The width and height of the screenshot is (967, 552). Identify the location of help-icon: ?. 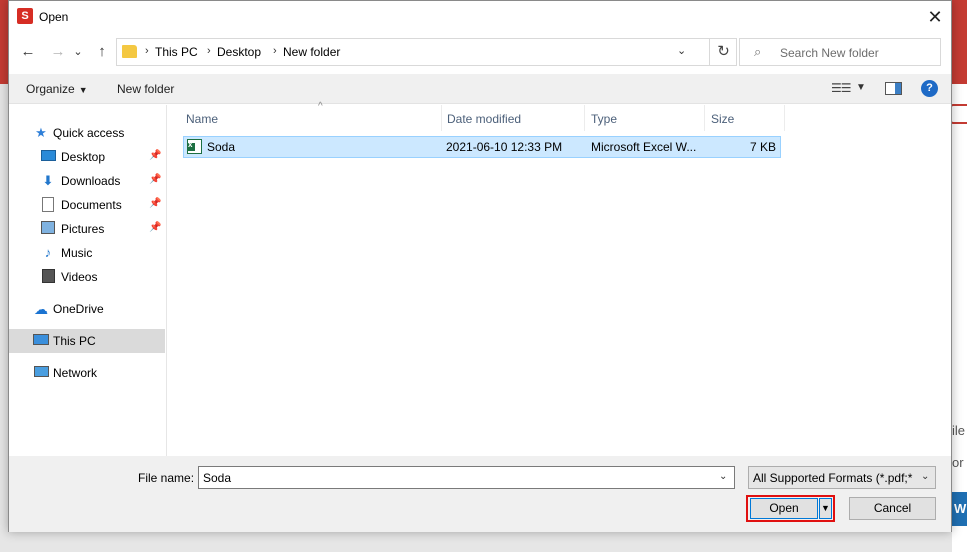
(929, 88).